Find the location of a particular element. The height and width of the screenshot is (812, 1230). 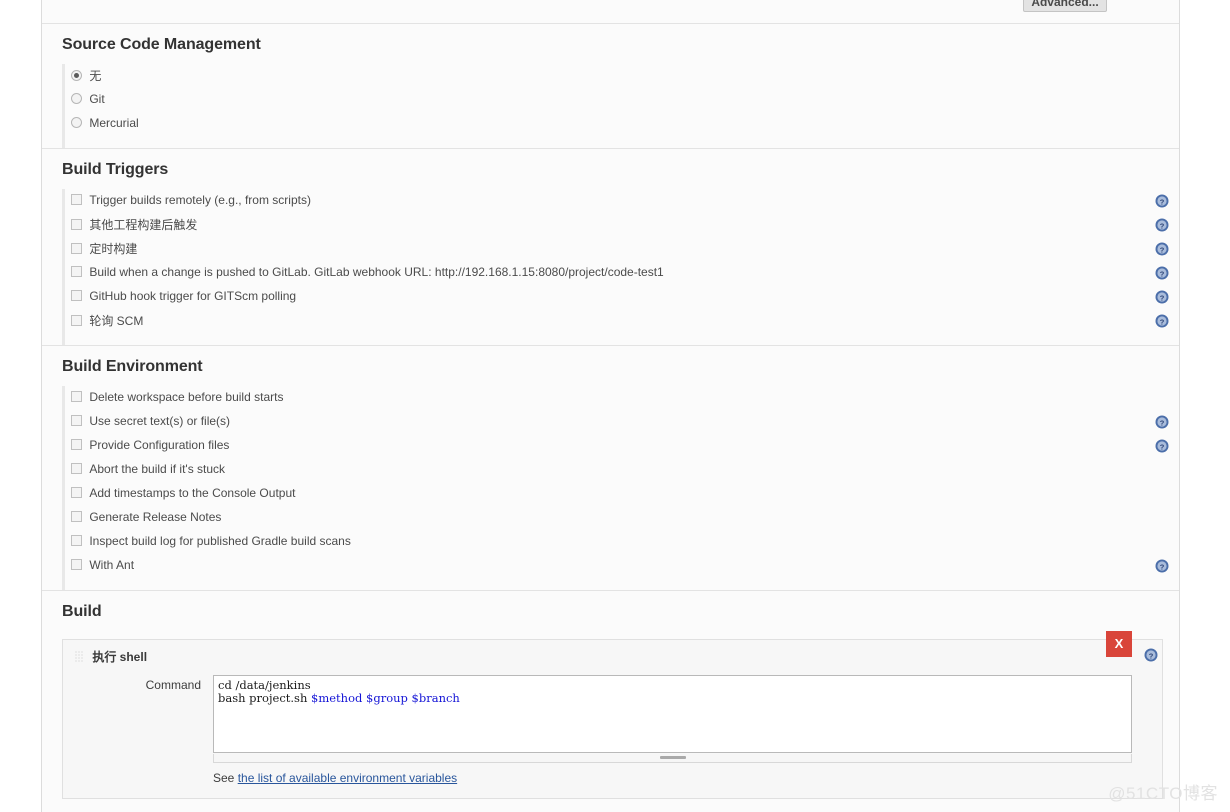

env-option-label: With Ant is located at coordinates (112, 564).